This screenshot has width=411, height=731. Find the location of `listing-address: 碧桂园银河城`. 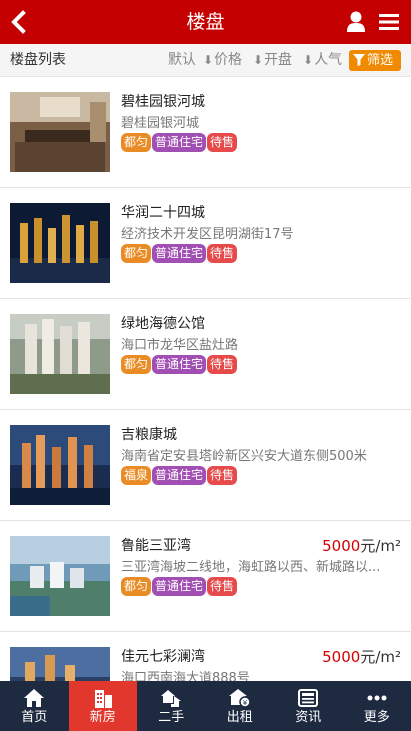

listing-address: 碧桂园银河城 is located at coordinates (160, 123).